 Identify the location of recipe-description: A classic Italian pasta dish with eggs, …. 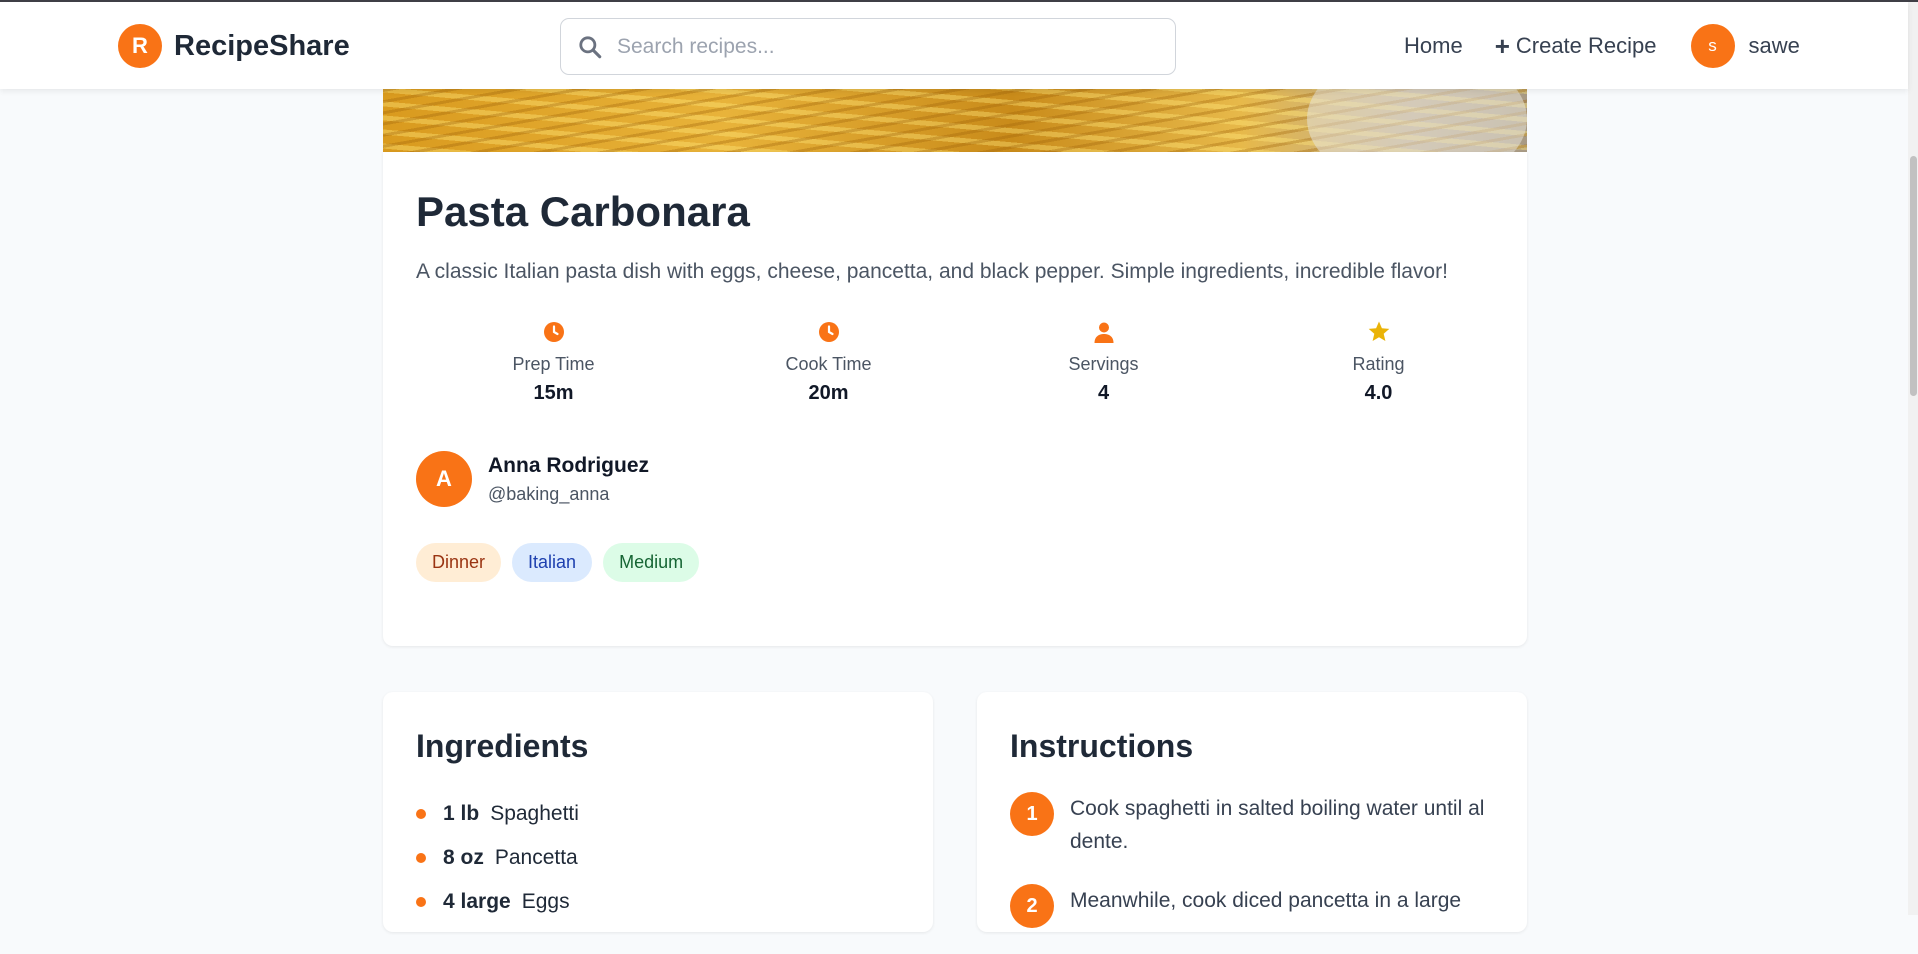
(932, 271).